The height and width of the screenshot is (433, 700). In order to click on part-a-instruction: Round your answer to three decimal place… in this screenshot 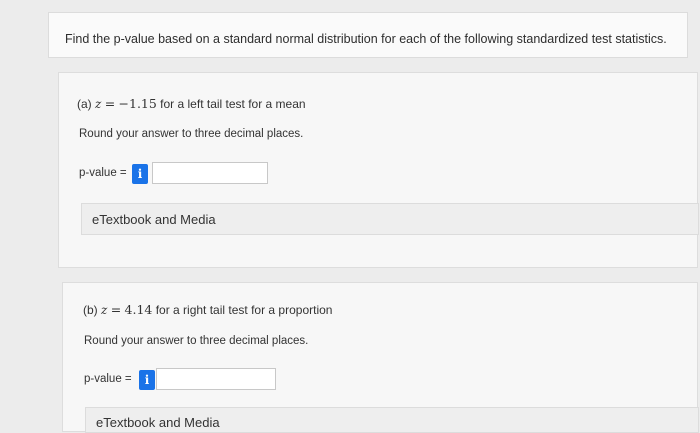, I will do `click(191, 134)`.